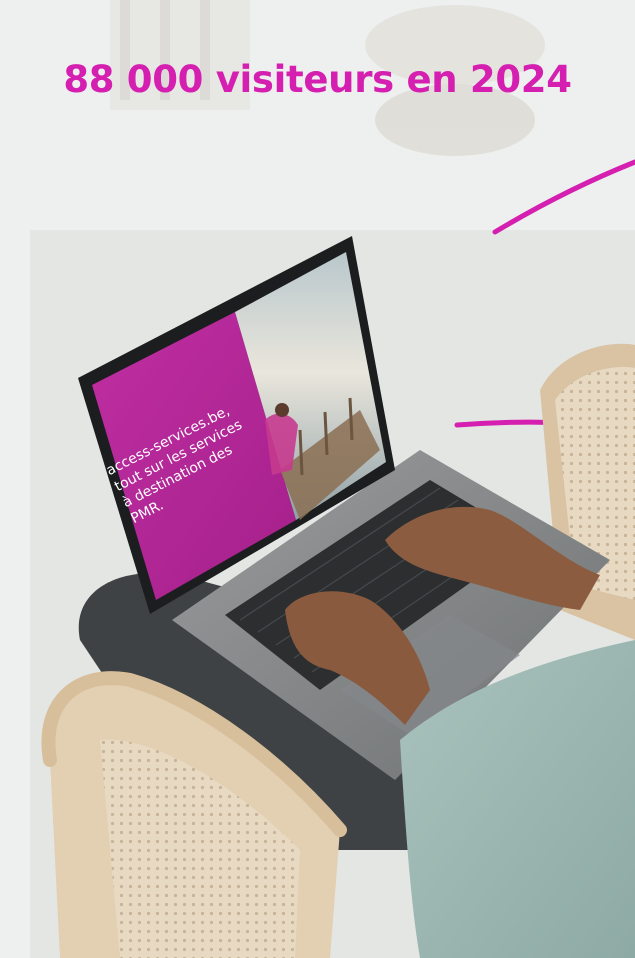  What do you see at coordinates (317, 79) in the screenshot?
I see `headline: 88 000 visiteurs en 2024` at bounding box center [317, 79].